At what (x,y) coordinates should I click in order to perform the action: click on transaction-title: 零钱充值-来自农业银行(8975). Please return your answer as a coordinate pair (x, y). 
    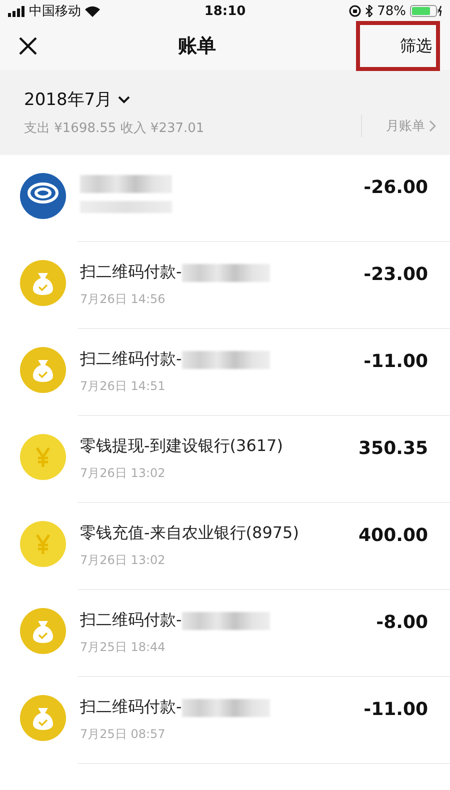
    Looking at the image, I should click on (189, 533).